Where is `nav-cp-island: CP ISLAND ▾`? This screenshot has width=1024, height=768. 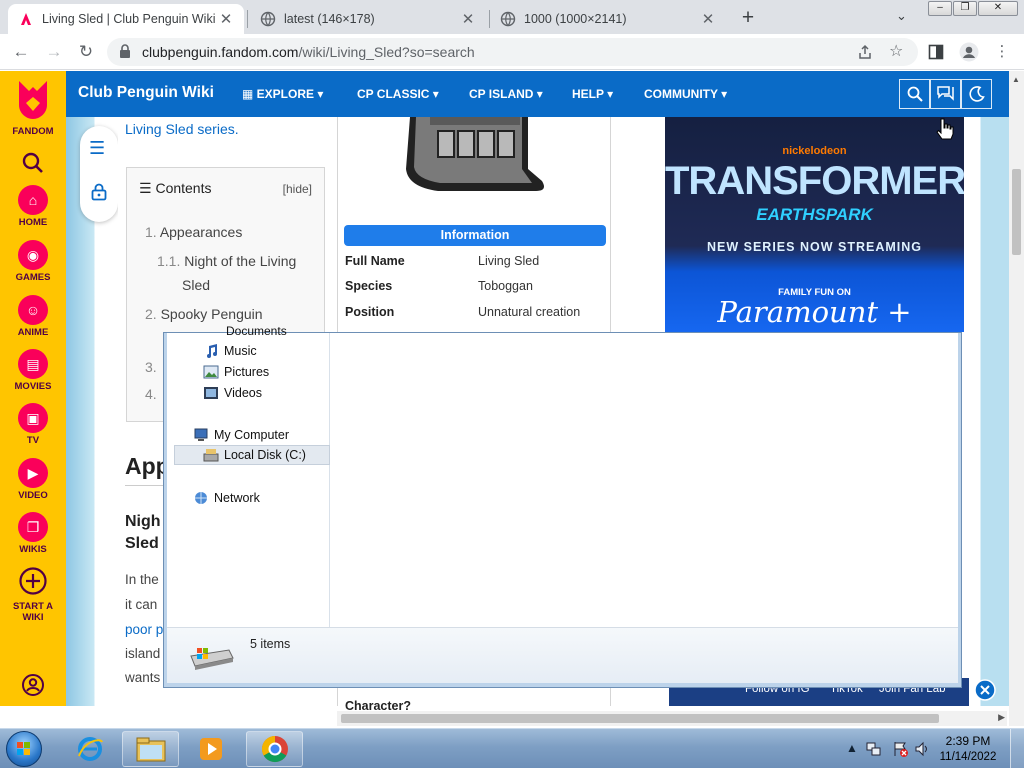 nav-cp-island: CP ISLAND ▾ is located at coordinates (506, 94).